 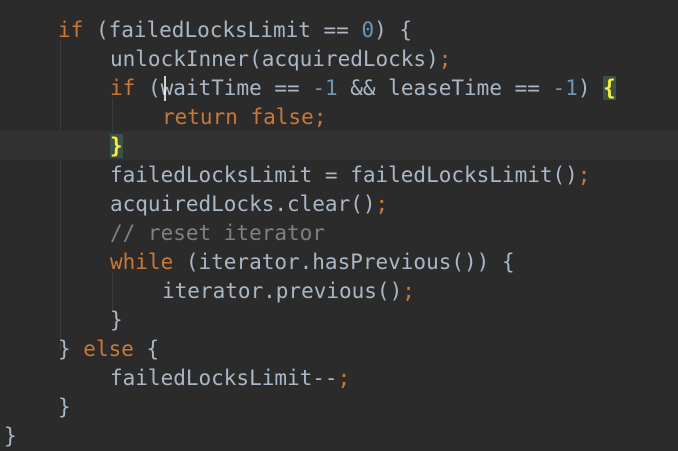 What do you see at coordinates (108, 349) in the screenshot?
I see `code-line: } else {` at bounding box center [108, 349].